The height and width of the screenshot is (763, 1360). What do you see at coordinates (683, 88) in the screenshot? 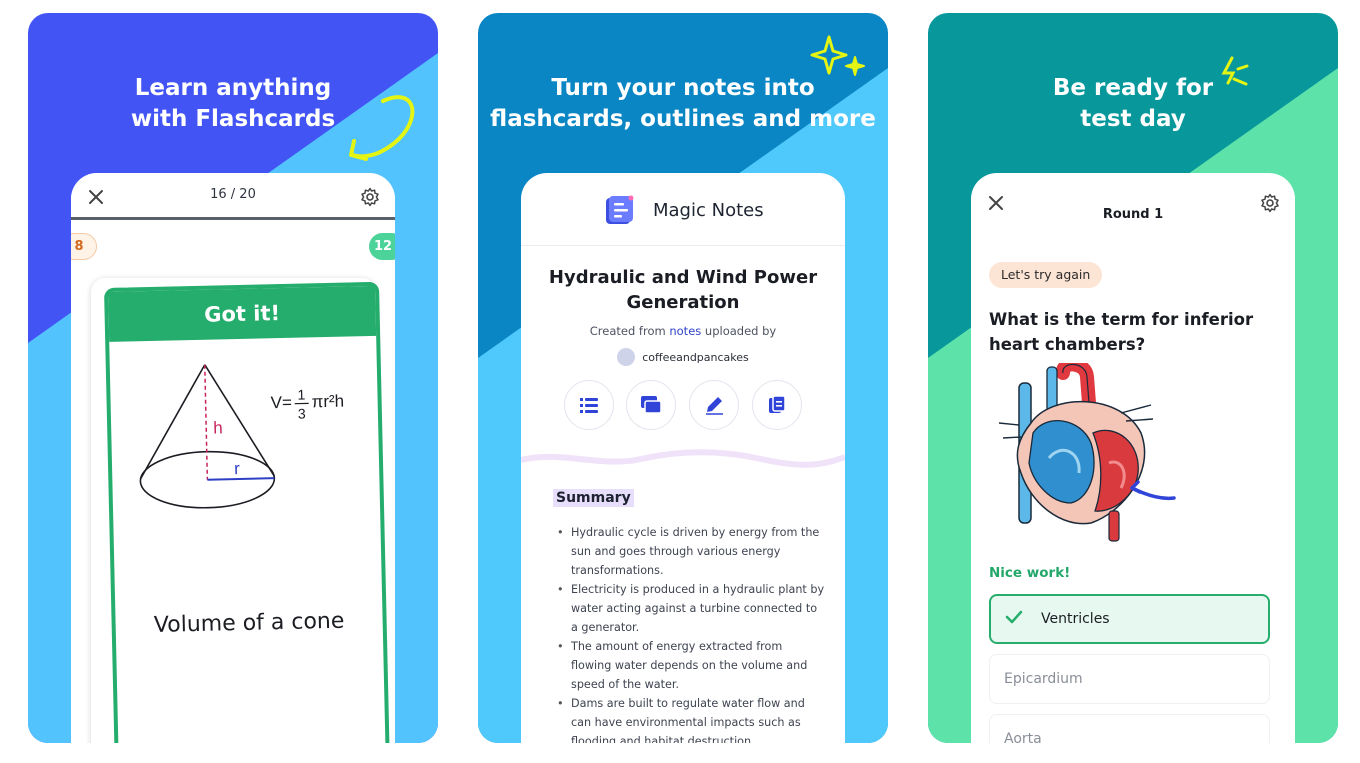
I see `headline-line-1: Turn your notes into` at bounding box center [683, 88].